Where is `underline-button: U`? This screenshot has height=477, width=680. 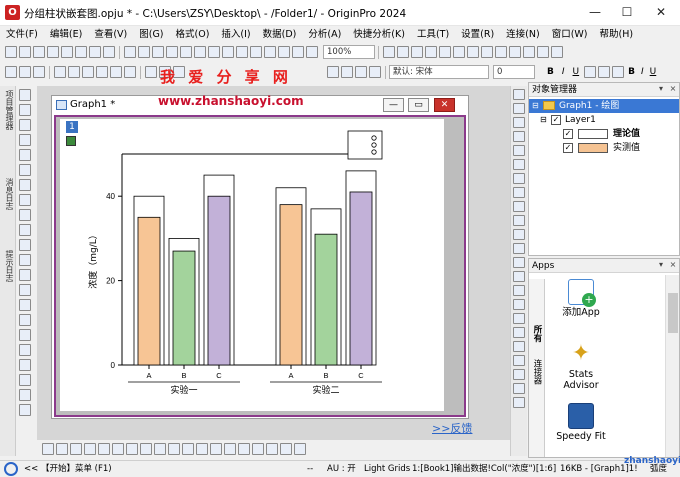 underline-button: U is located at coordinates (576, 72).